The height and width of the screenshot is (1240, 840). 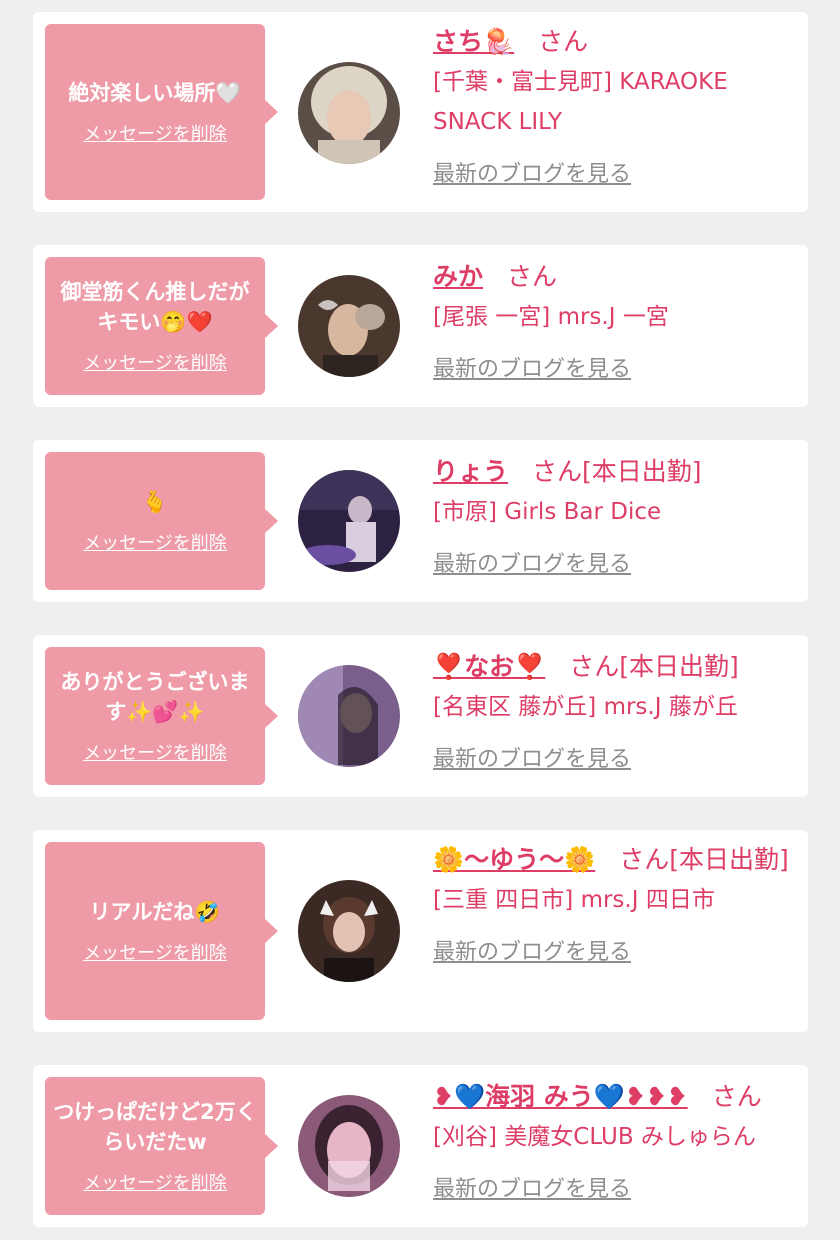 I want to click on message-bubble: 御堂筋くん推しだがキモい🤭❤️ メッセージを削除, so click(x=161, y=326).